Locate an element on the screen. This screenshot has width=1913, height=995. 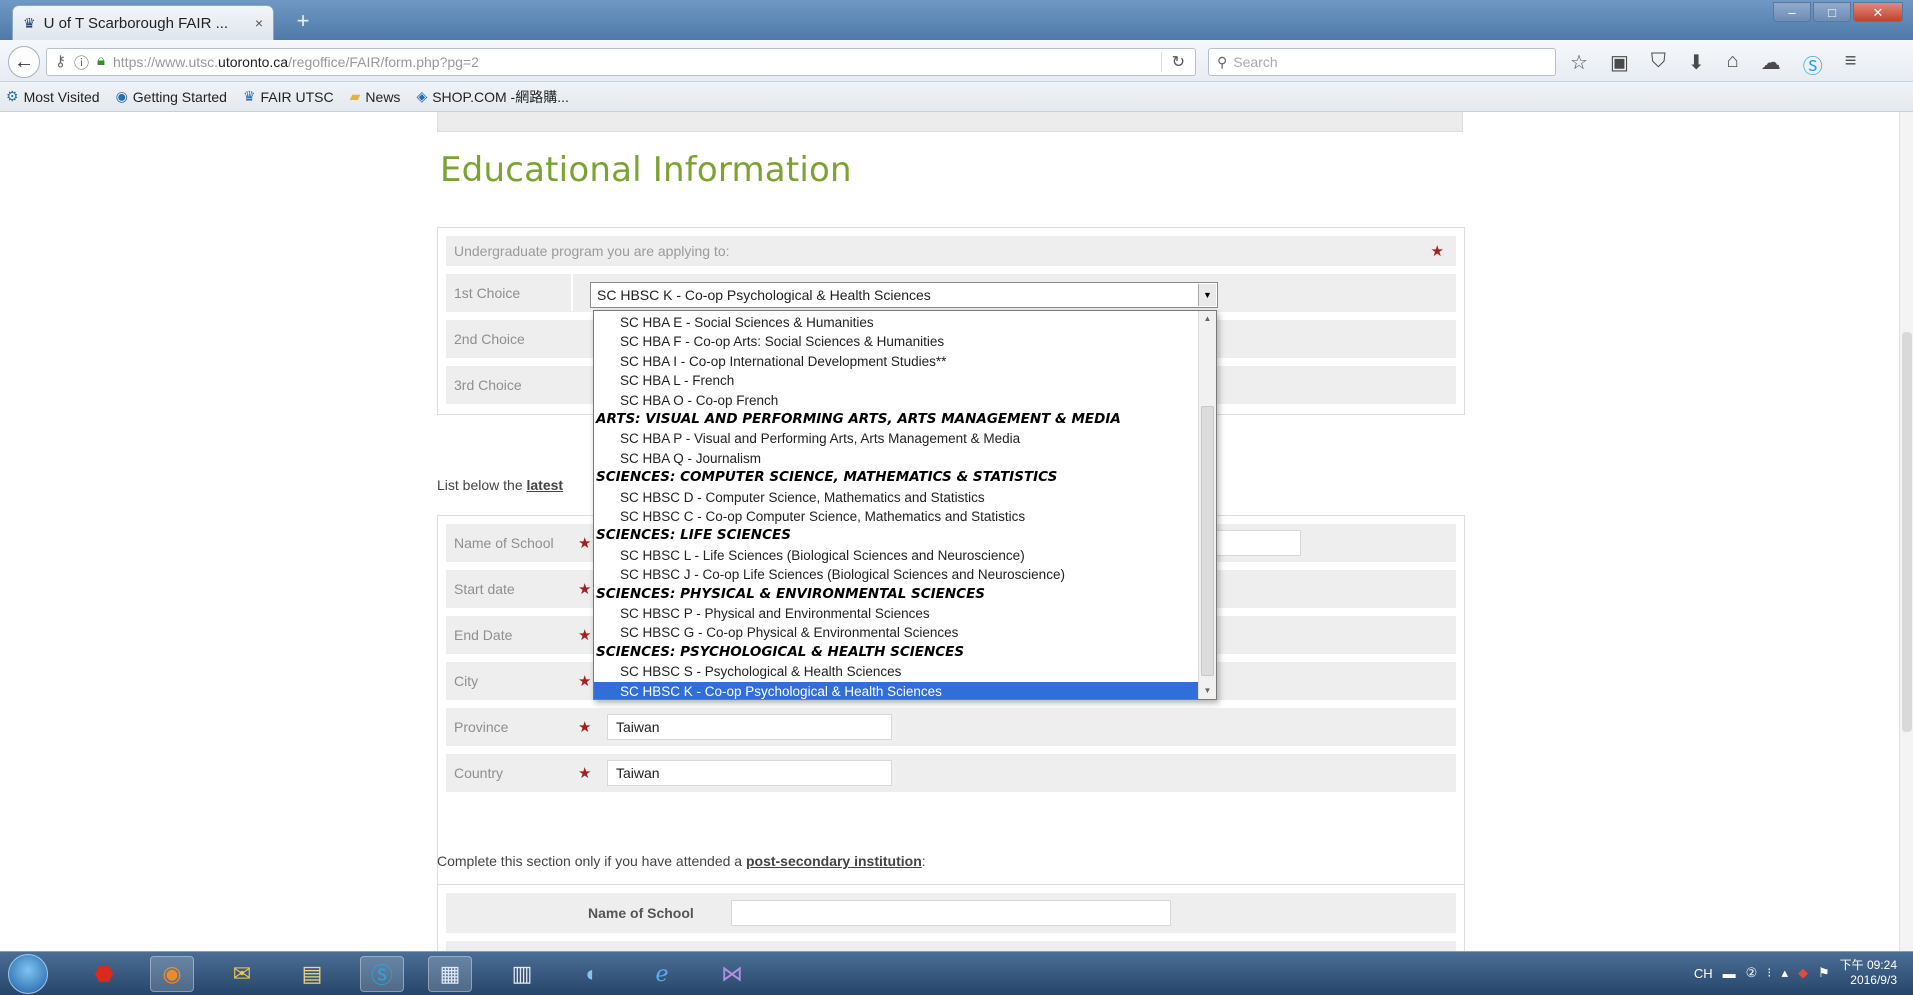
page-scrollbar is located at coordinates (1906, 531).